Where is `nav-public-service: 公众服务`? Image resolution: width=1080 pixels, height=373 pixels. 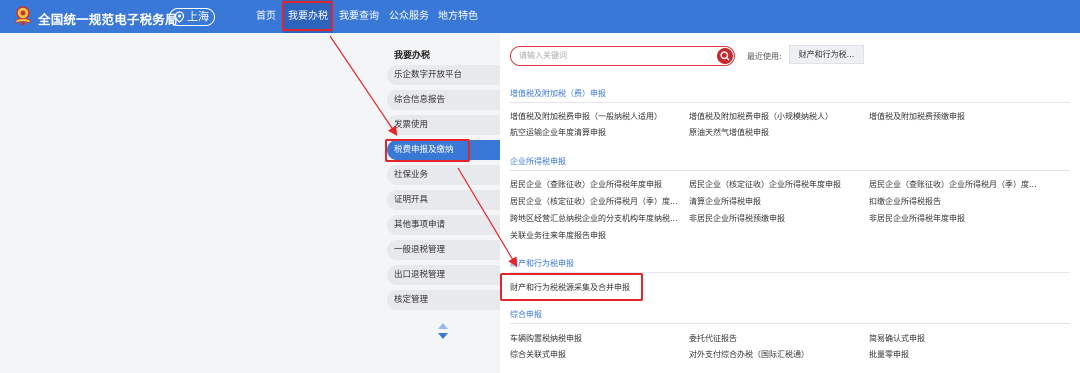
nav-public-service: 公众服务 is located at coordinates (409, 16).